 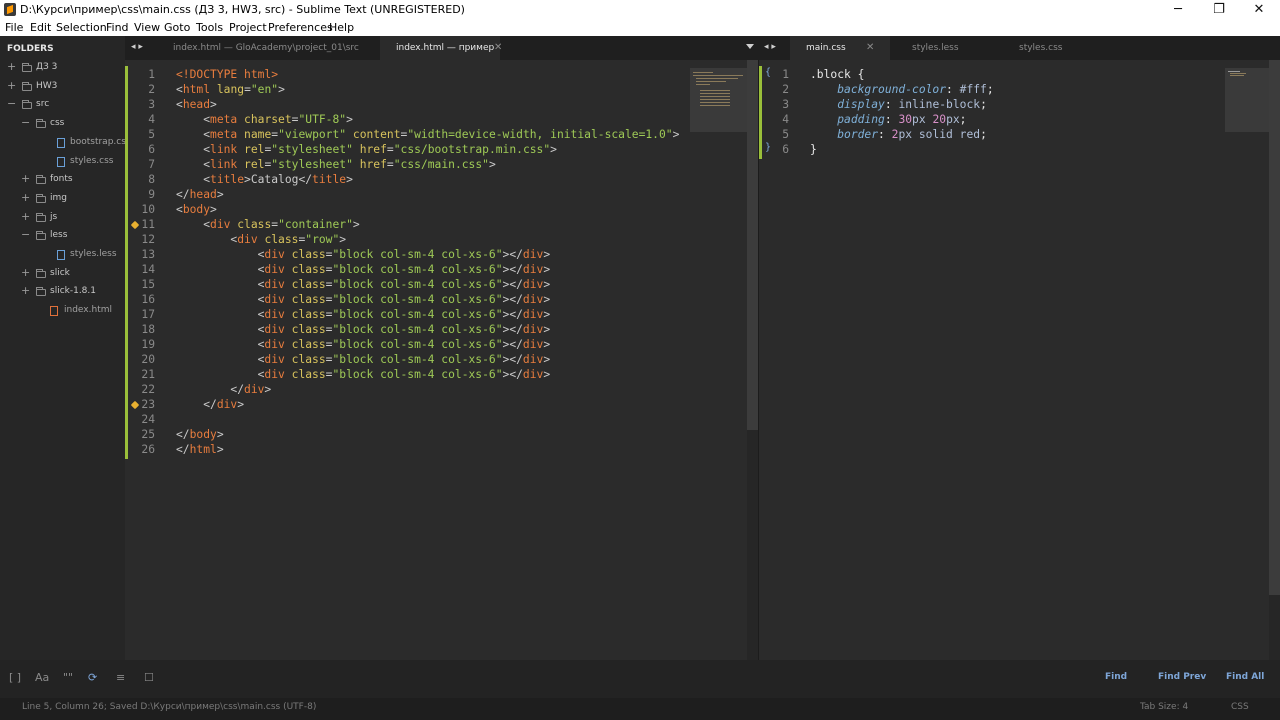 What do you see at coordinates (441, 105) in the screenshot?
I see `code-line: 3 <head>` at bounding box center [441, 105].